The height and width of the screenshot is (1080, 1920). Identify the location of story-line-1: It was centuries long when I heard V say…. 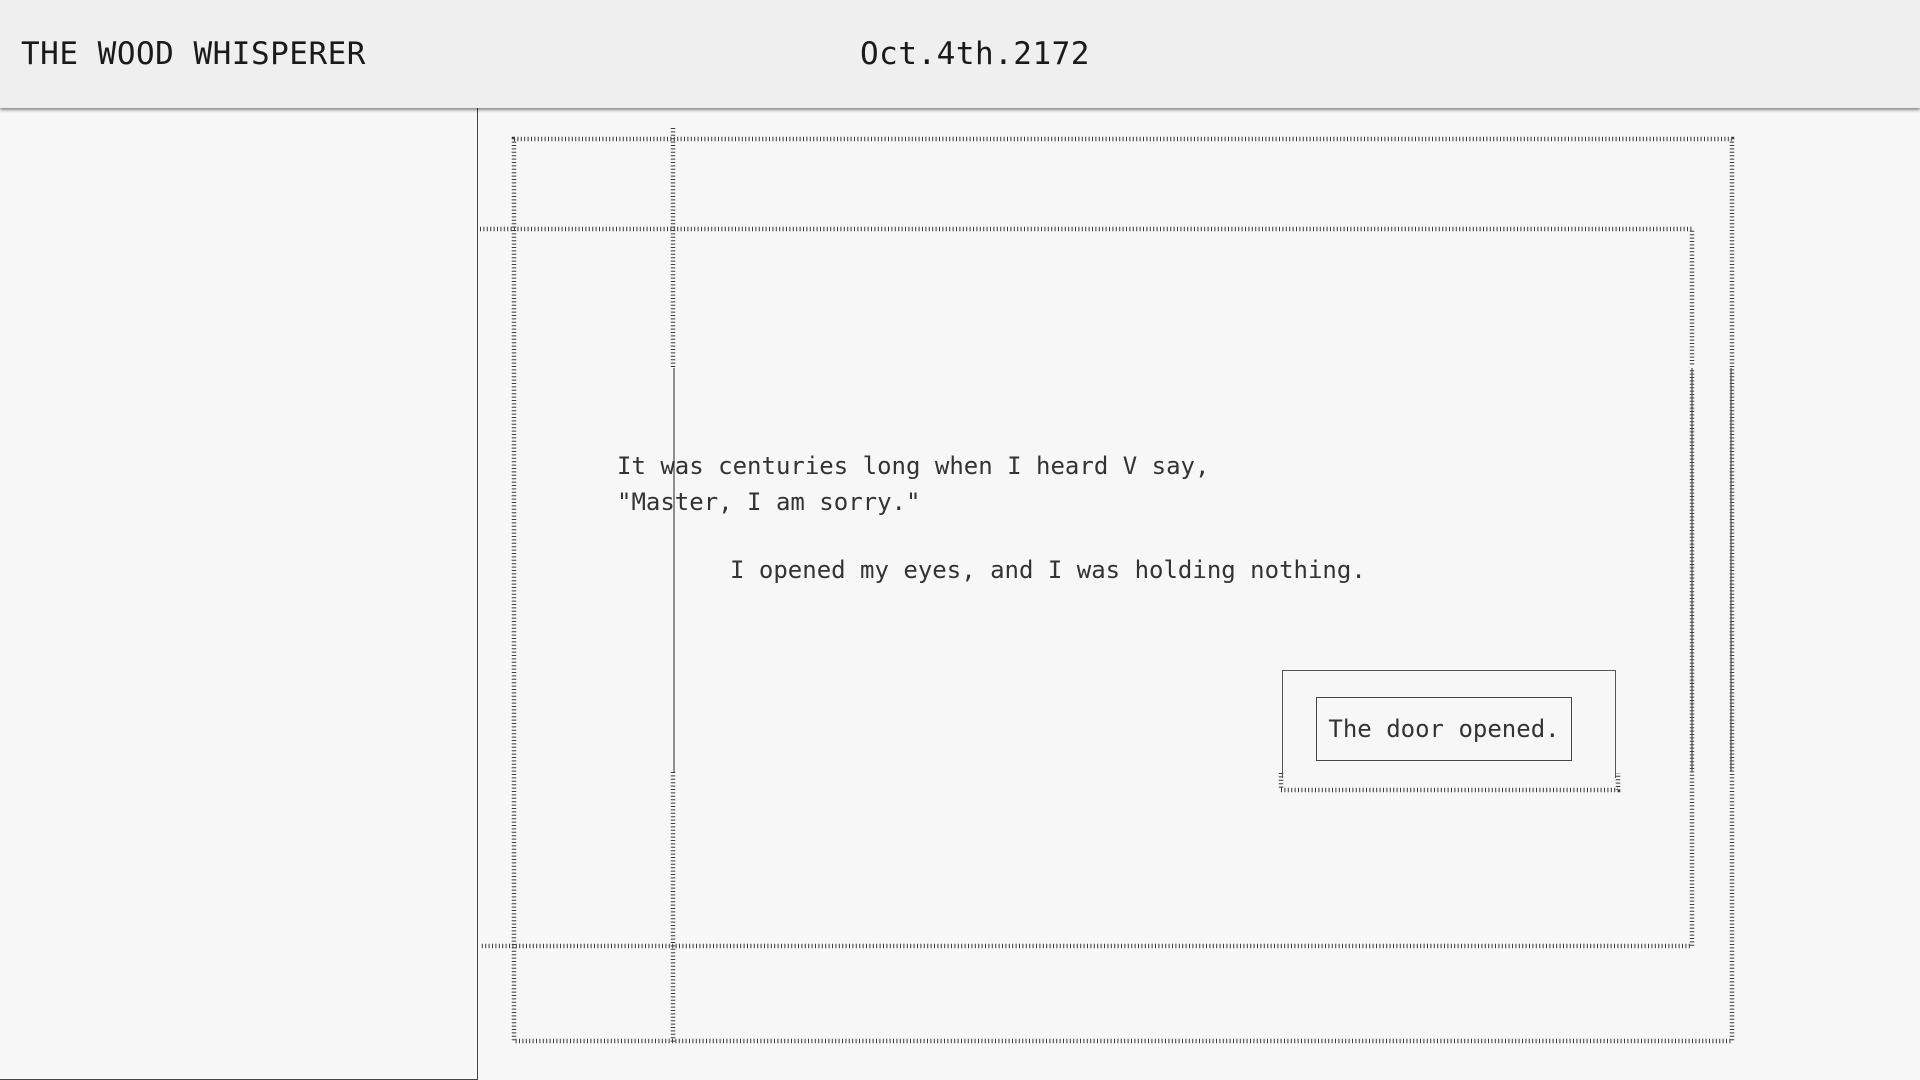
(913, 466).